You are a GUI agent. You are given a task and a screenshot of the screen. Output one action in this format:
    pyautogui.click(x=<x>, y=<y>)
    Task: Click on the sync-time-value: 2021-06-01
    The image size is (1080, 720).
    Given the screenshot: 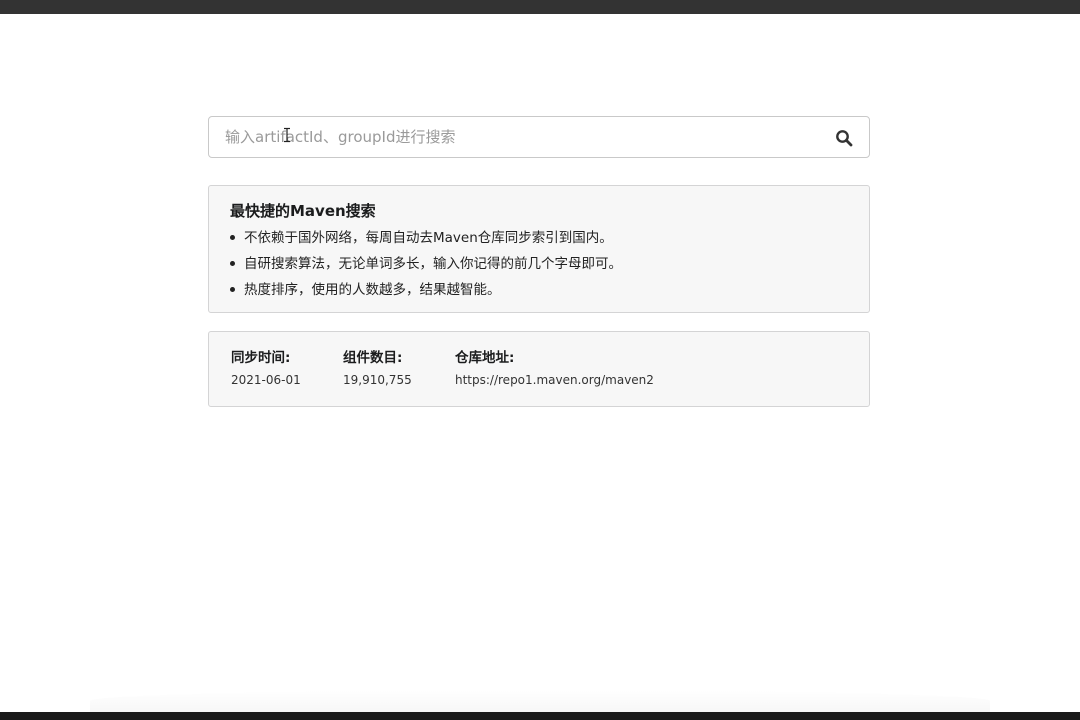 What is the action you would take?
    pyautogui.click(x=266, y=380)
    